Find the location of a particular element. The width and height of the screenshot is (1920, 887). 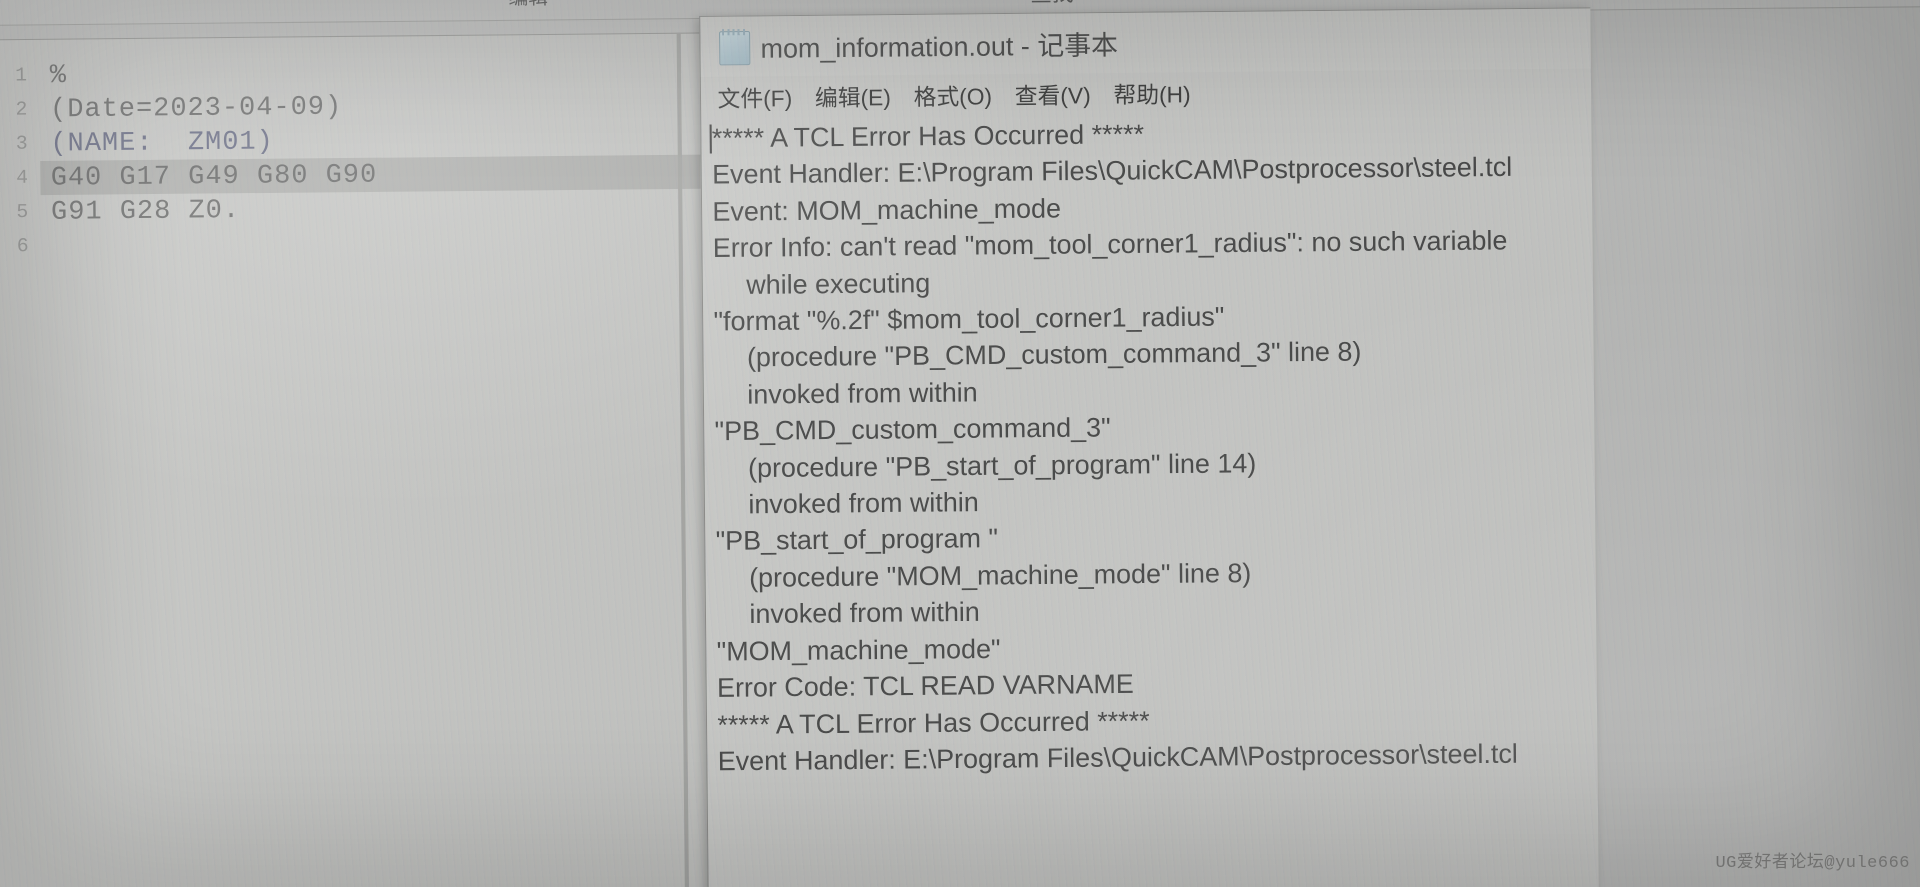

toolbar-edit-menu: 编辑 is located at coordinates (528, 5).